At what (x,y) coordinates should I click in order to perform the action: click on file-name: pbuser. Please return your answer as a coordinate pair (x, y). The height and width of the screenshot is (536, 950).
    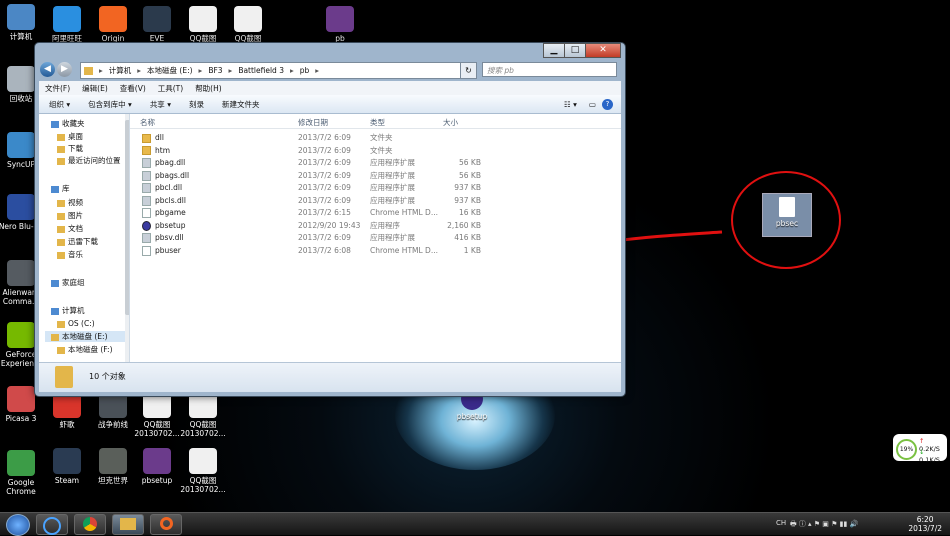
    Looking at the image, I should click on (161, 251).